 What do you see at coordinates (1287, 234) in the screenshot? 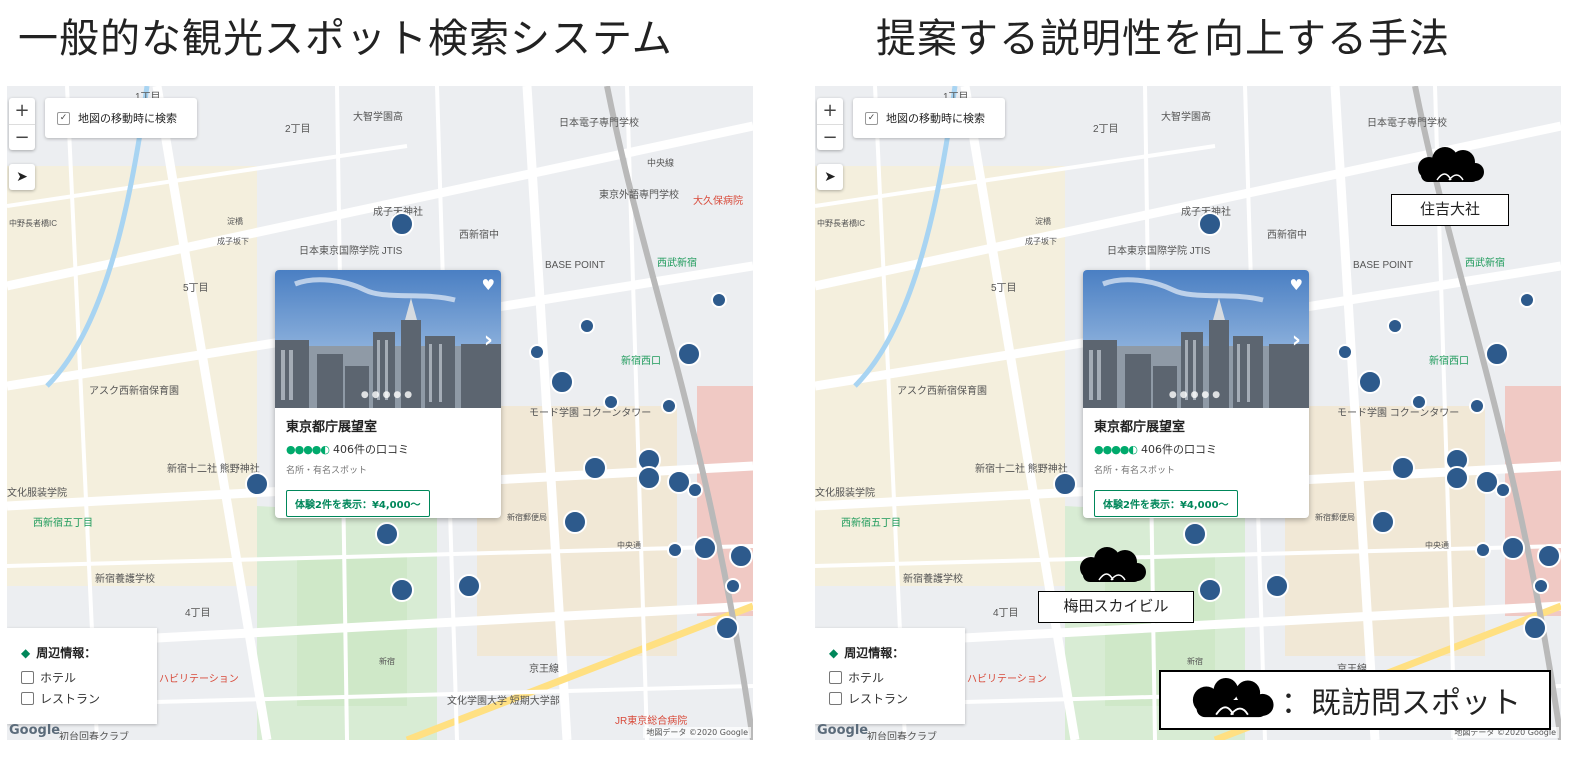
I see `map-label: 西新宿中` at bounding box center [1287, 234].